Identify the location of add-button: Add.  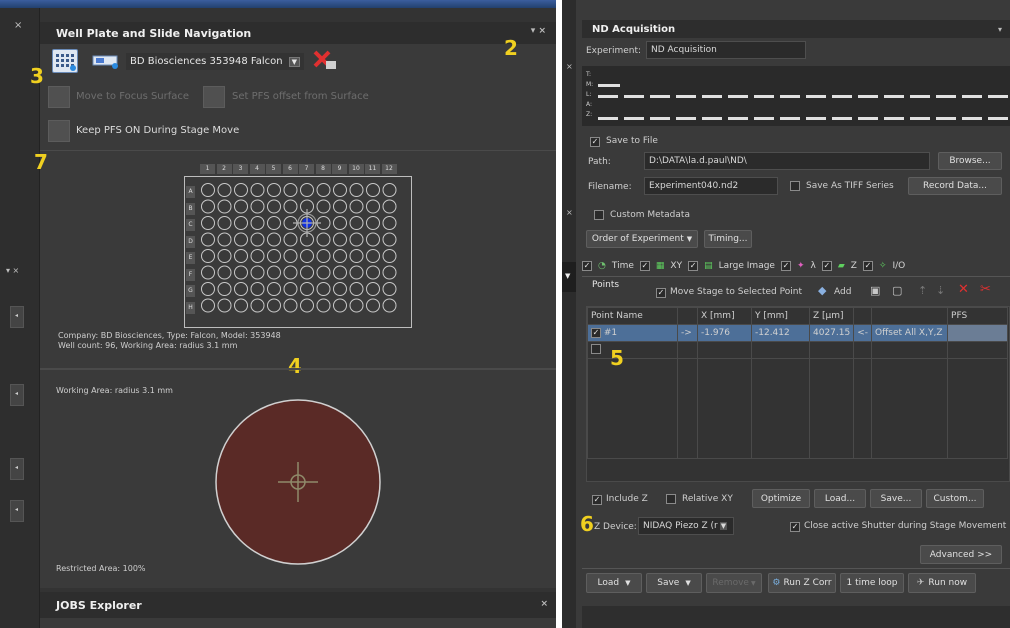
(842, 292).